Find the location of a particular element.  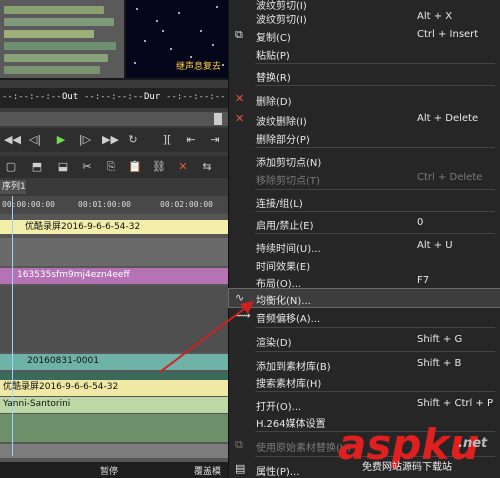

menu-item-label: H.264媒体设置 is located at coordinates (291, 424).